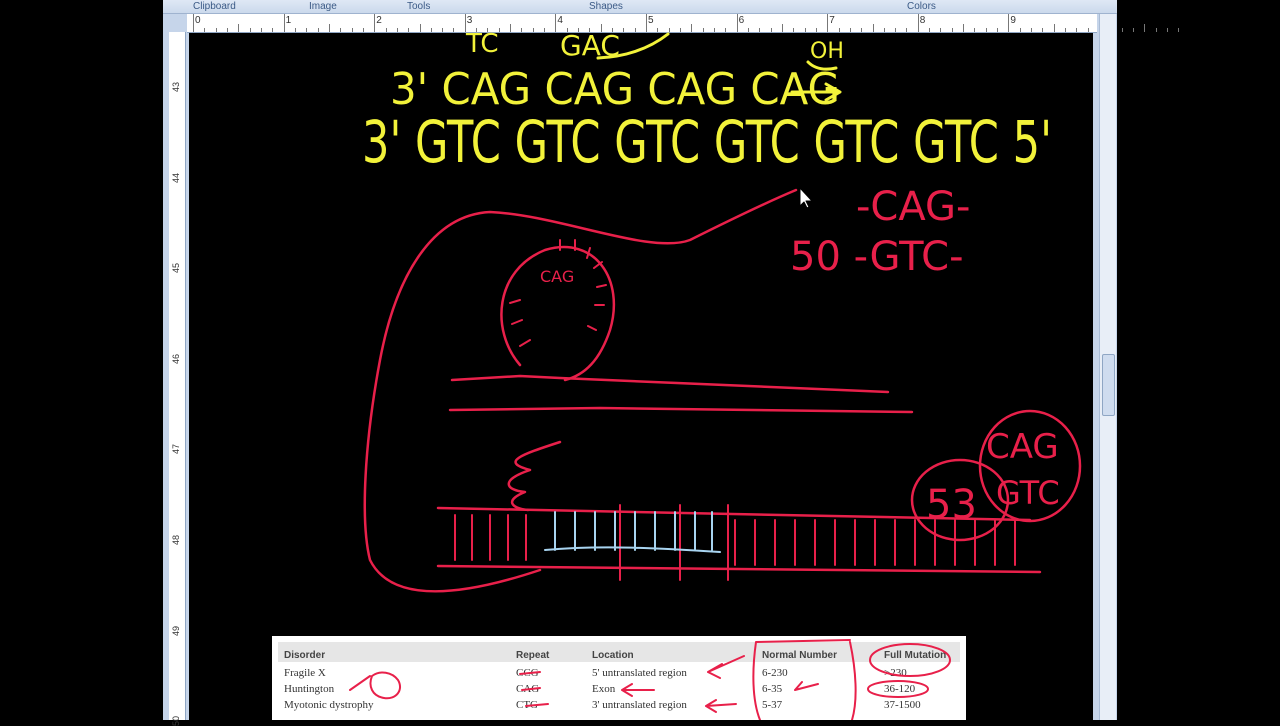 The width and height of the screenshot is (1280, 726). What do you see at coordinates (910, 660) in the screenshot?
I see `red-circle-full-mutation` at bounding box center [910, 660].